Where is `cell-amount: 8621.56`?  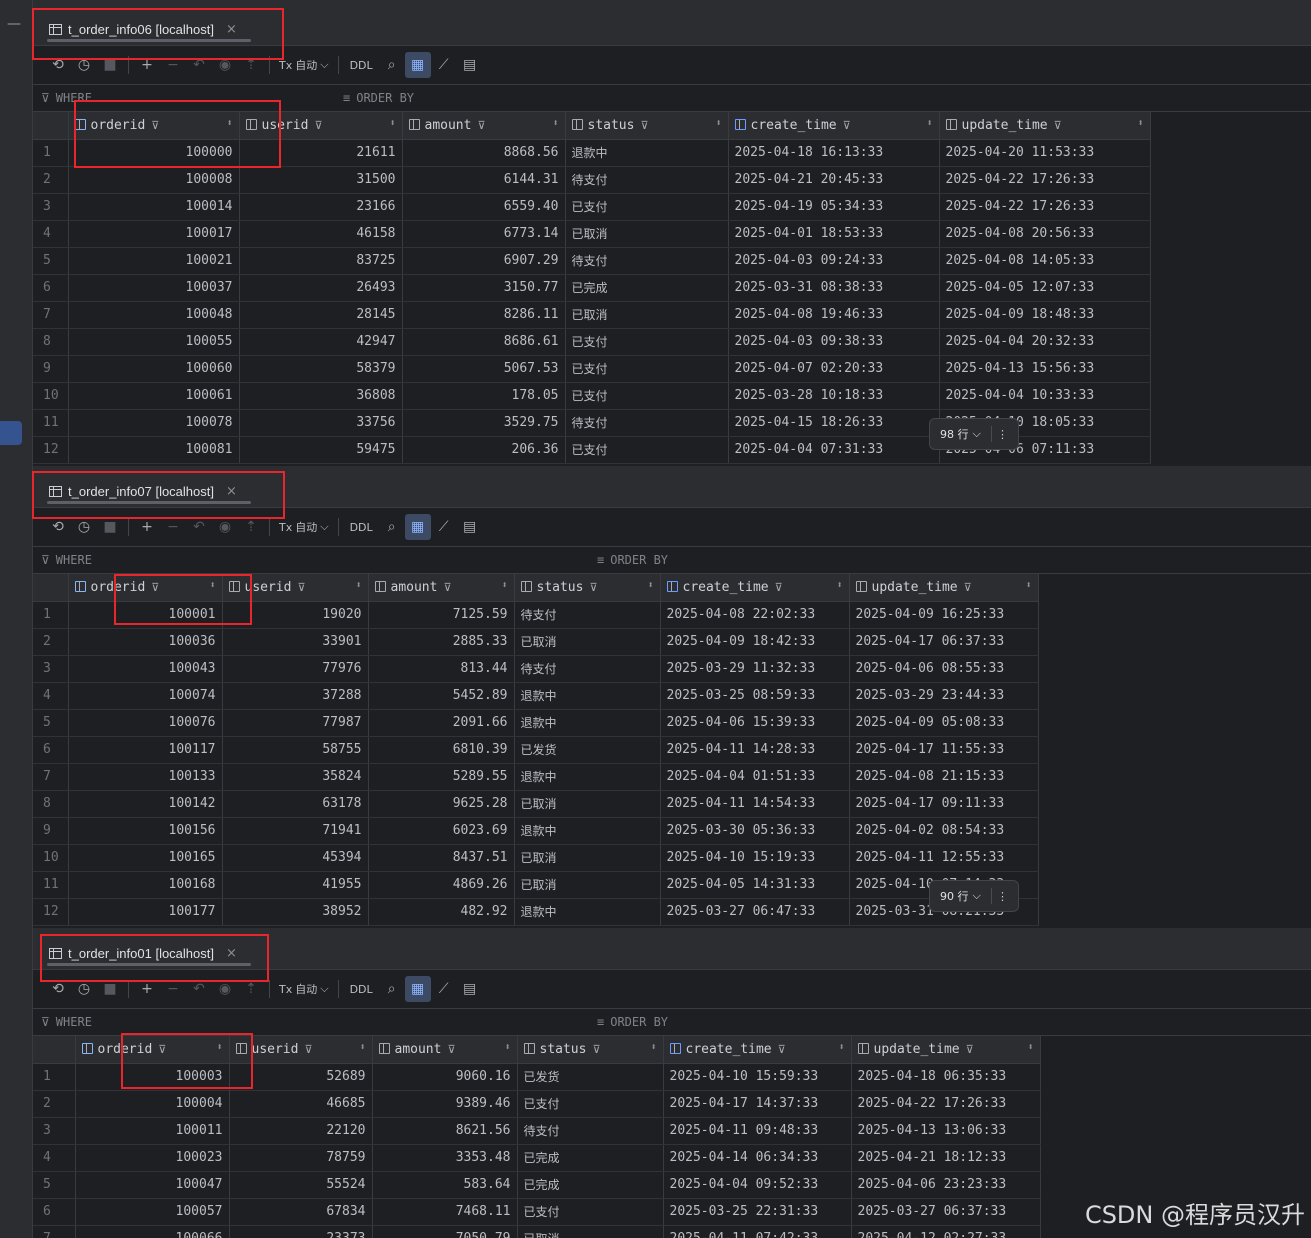
cell-amount: 8621.56 is located at coordinates (445, 1131).